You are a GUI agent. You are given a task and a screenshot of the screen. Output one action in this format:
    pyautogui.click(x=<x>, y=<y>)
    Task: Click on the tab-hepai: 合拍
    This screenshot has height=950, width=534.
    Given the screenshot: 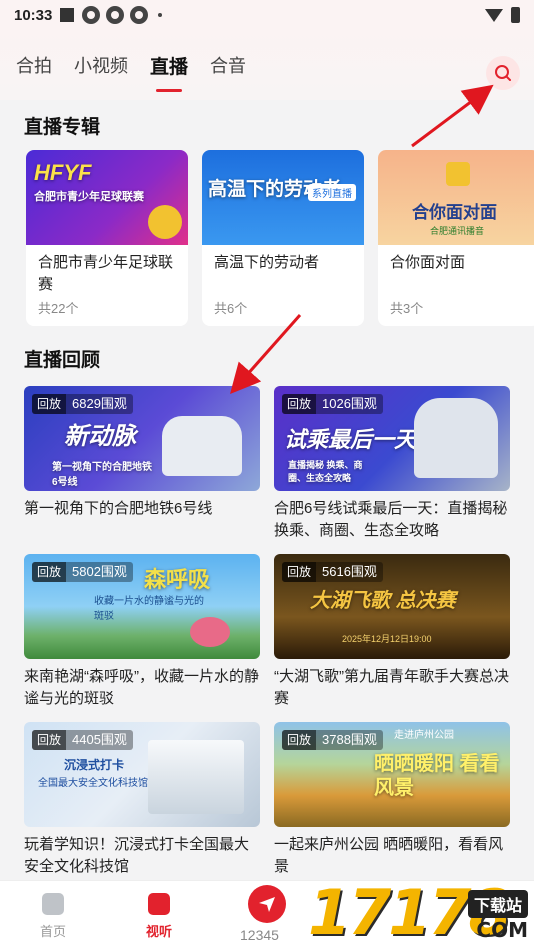 What is the action you would take?
    pyautogui.click(x=34, y=65)
    